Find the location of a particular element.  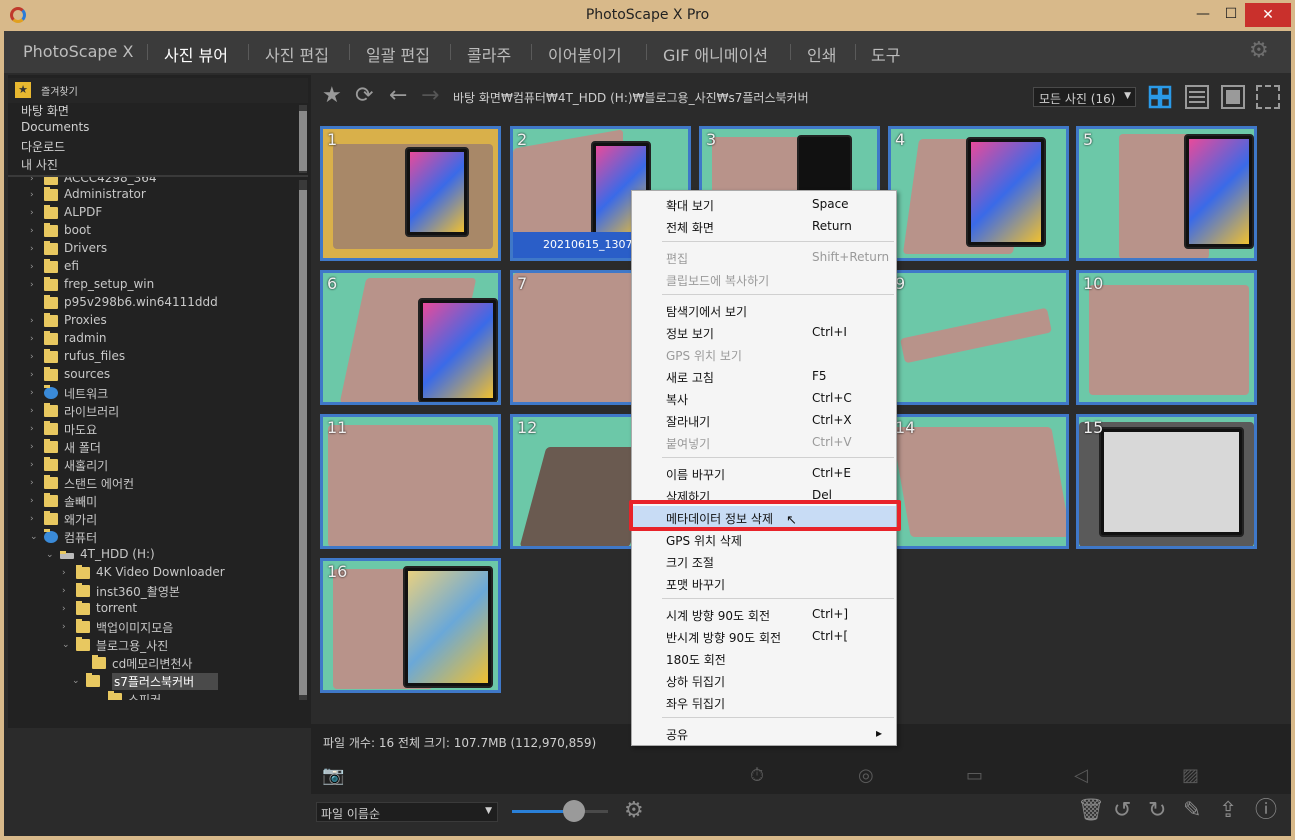

thumbnail-settings-gear-icon: ⚙ is located at coordinates (634, 811).